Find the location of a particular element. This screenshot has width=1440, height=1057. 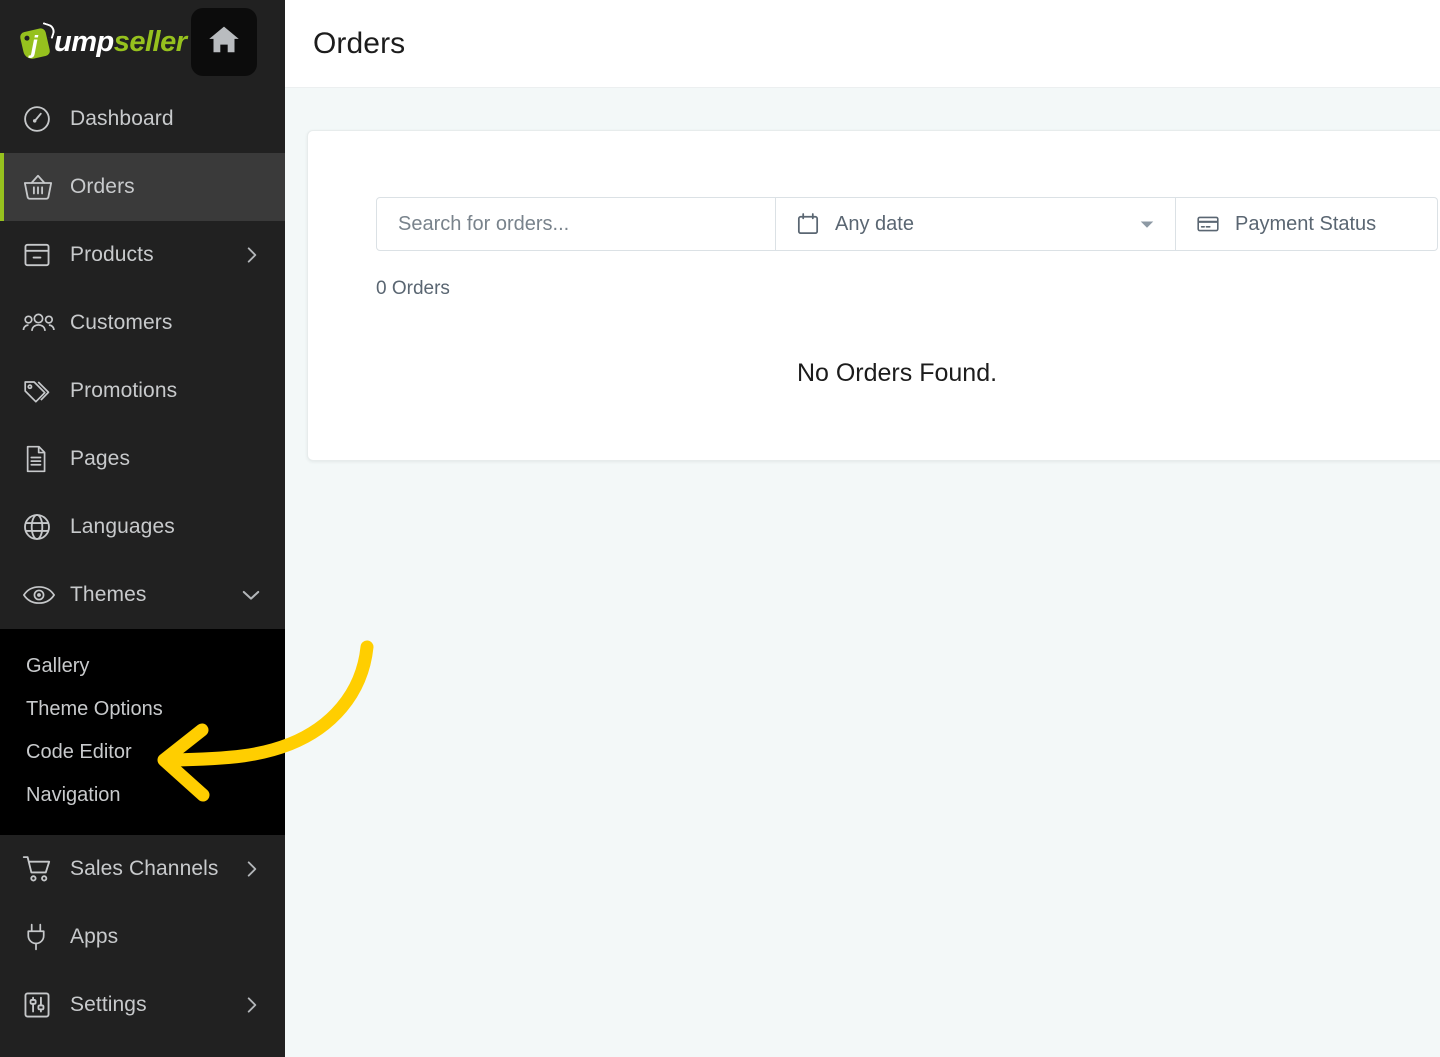

sidebar-item-dashboard: Dashboard is located at coordinates (142, 119).